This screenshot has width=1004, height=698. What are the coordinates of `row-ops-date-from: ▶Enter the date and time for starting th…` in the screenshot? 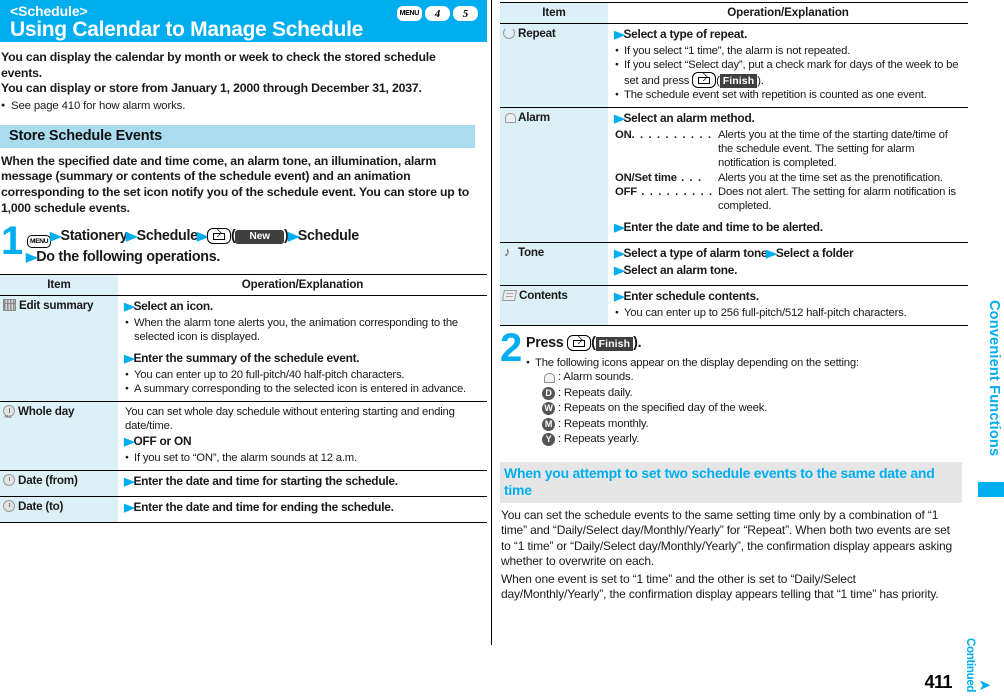 It's located at (302, 483).